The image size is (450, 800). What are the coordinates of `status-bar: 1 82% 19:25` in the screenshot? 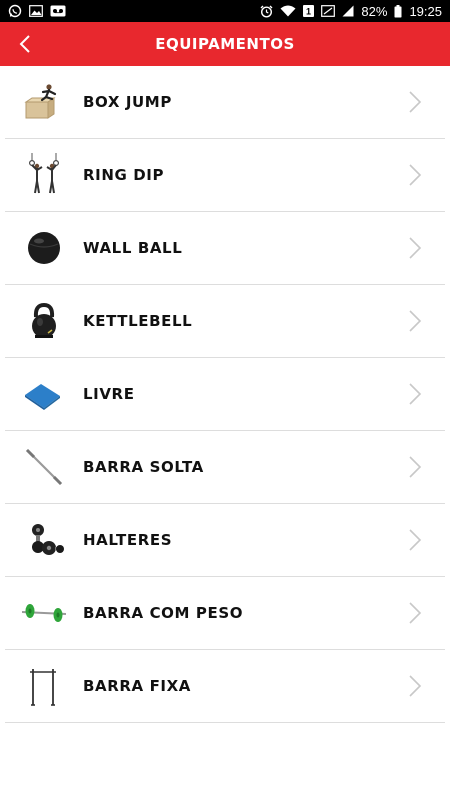 It's located at (225, 11).